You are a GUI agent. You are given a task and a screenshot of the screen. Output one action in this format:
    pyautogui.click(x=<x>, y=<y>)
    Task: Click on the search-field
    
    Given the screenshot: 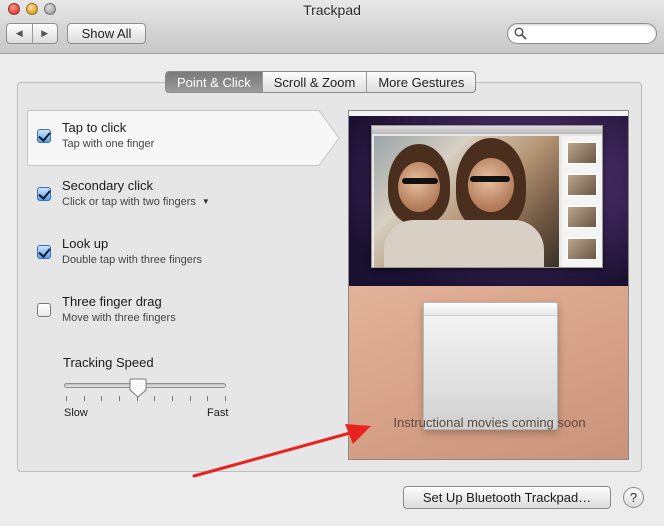 What is the action you would take?
    pyautogui.click(x=582, y=33)
    